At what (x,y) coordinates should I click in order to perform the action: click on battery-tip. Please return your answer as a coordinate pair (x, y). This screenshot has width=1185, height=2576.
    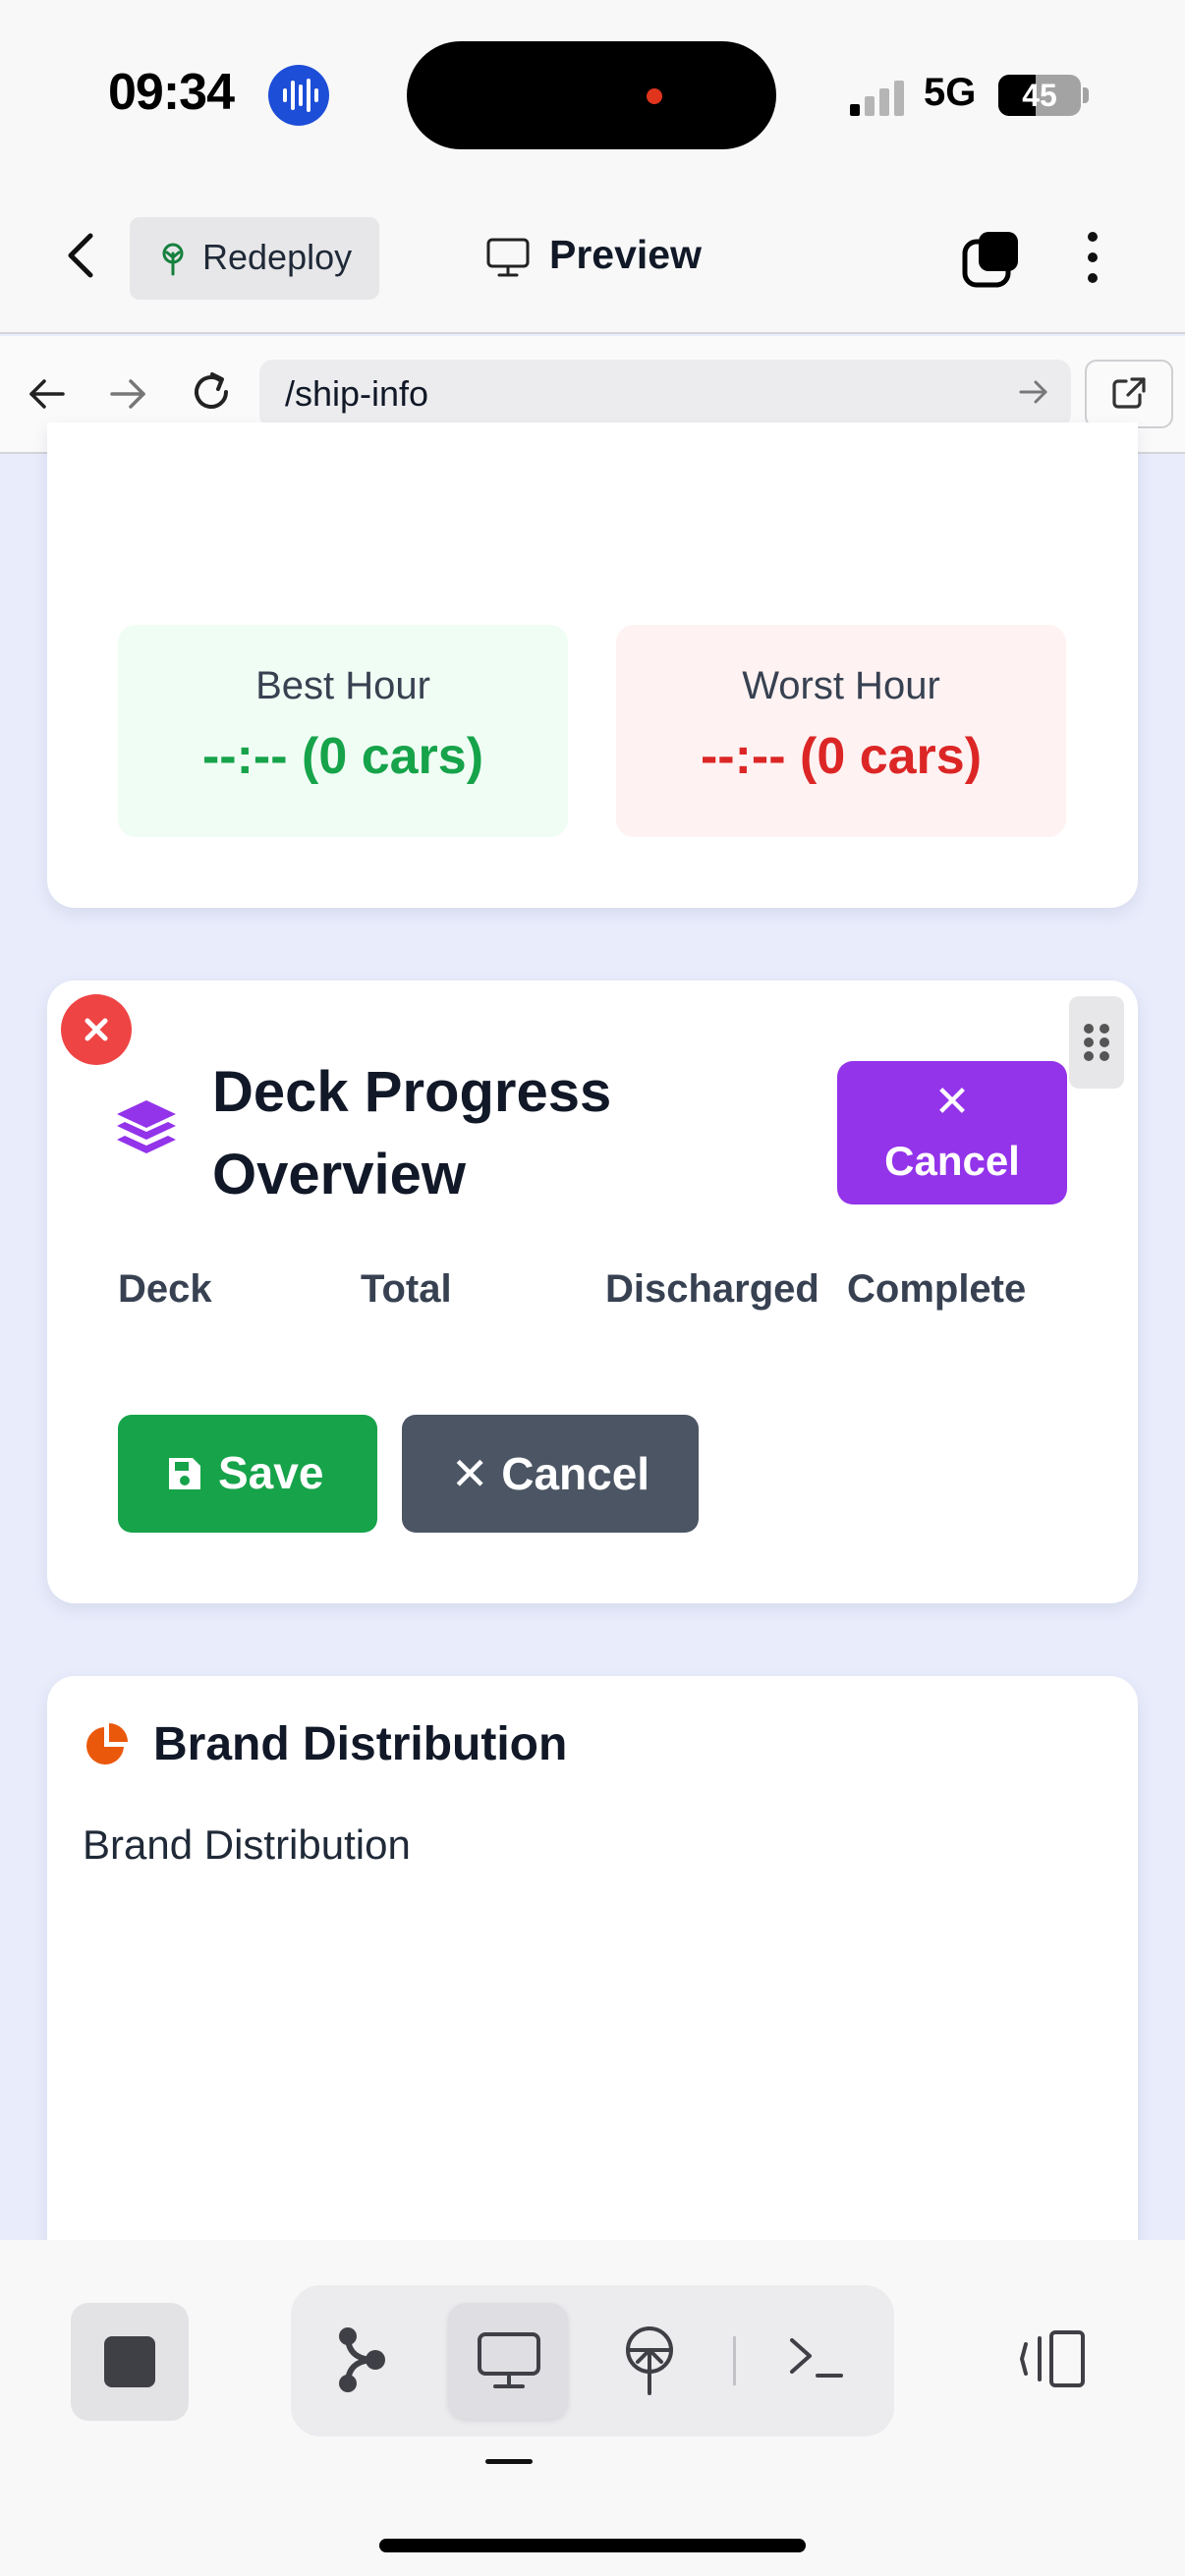
    Looking at the image, I should click on (1086, 95).